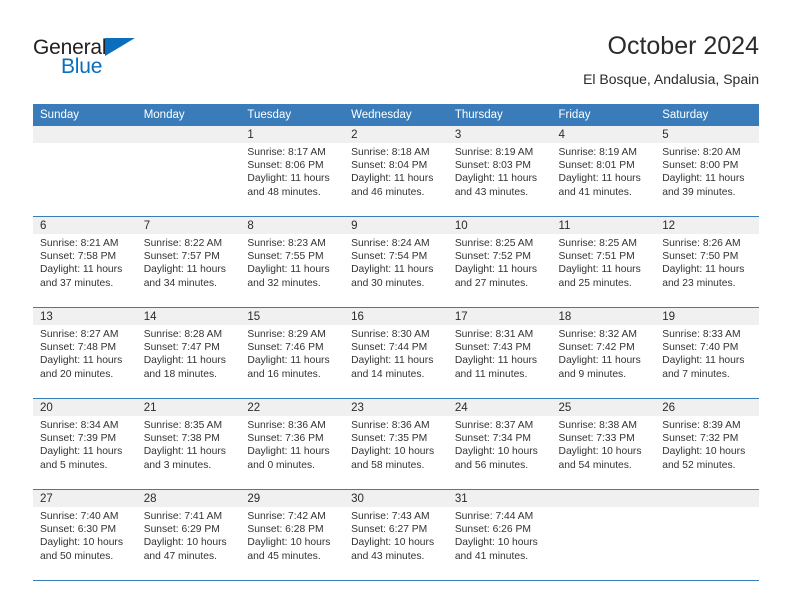 The image size is (792, 612). Describe the element at coordinates (286, 516) in the screenshot. I see `sunrise-time: Sunrise: 7:42 AM` at that location.